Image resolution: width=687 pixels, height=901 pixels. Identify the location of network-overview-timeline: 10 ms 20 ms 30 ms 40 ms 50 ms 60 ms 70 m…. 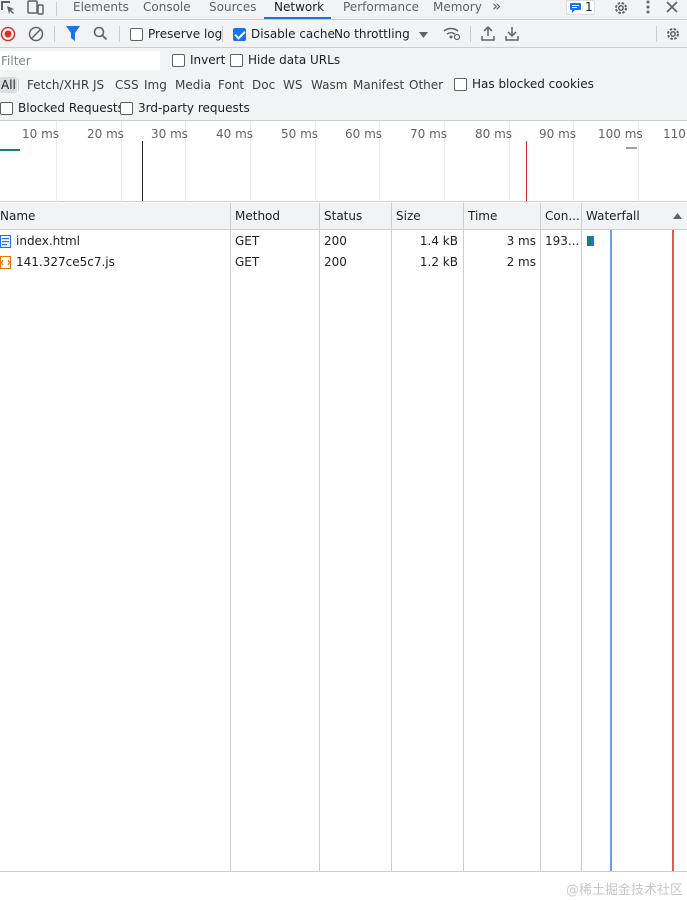
(343, 161).